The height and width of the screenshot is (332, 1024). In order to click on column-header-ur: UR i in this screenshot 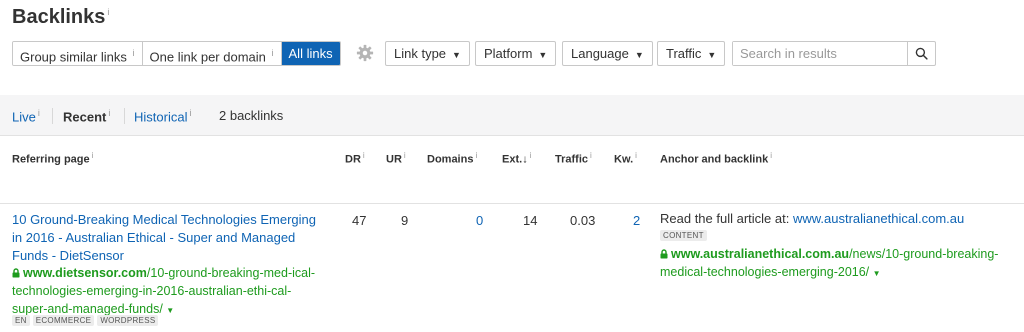, I will do `click(396, 158)`.